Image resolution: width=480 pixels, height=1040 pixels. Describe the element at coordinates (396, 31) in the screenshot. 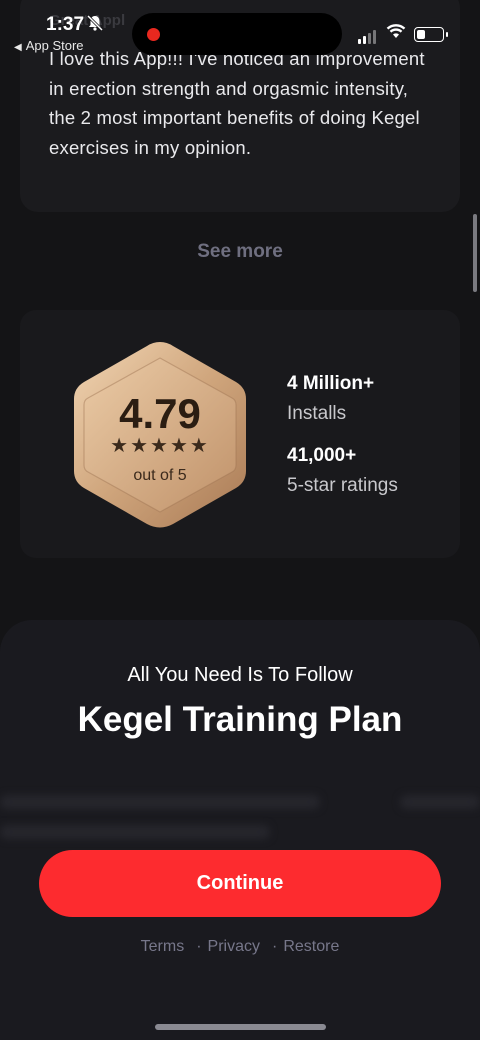

I see `wifi-icon` at that location.